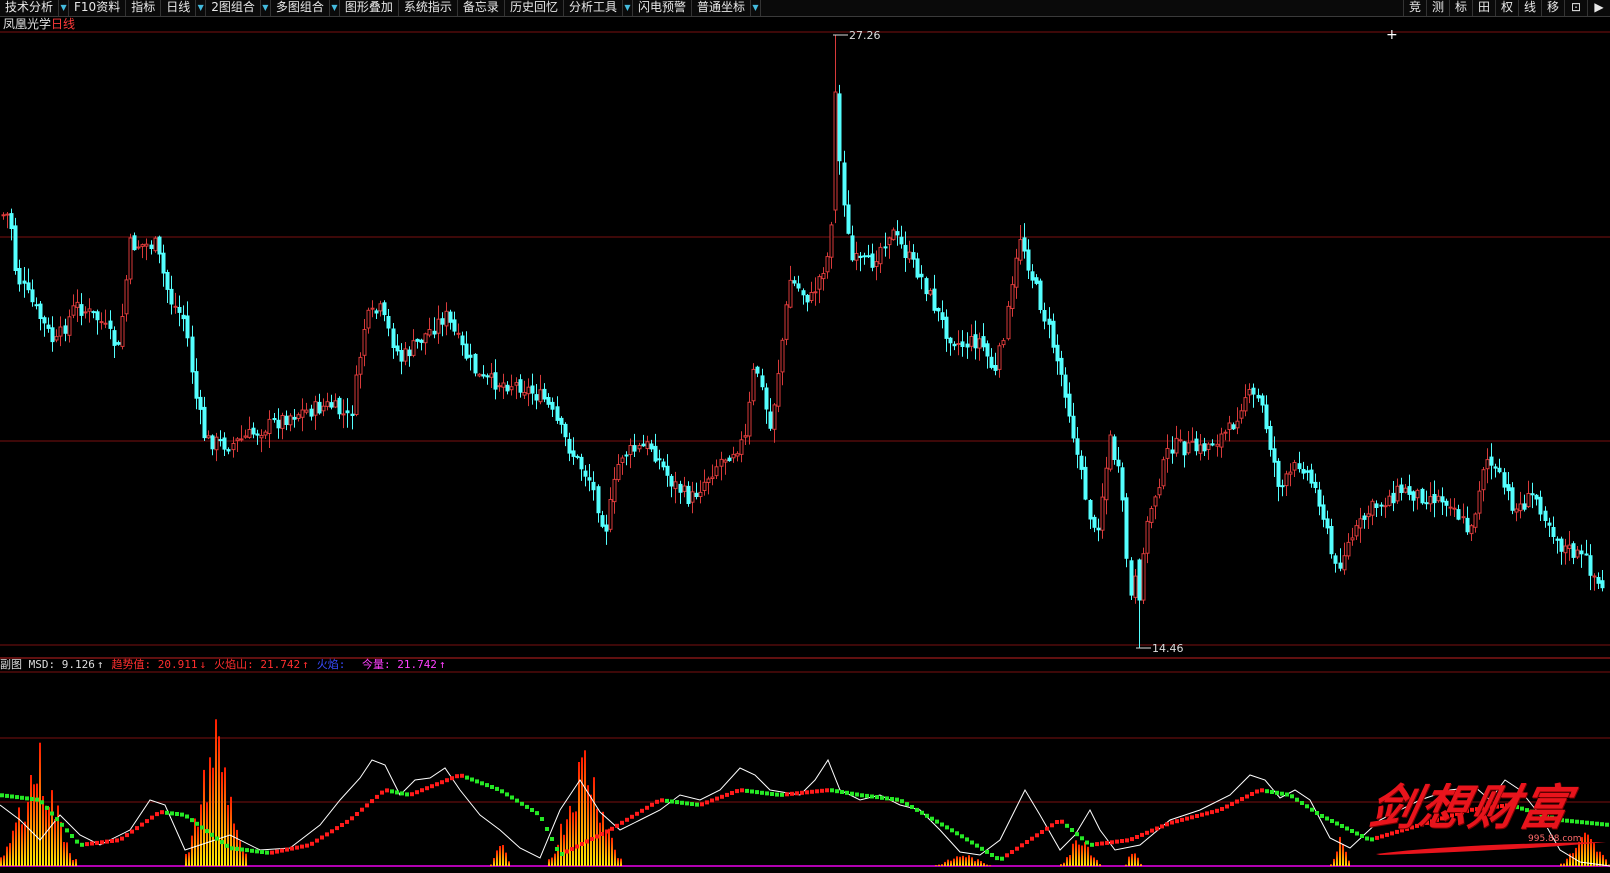 The height and width of the screenshot is (873, 1610). Describe the element at coordinates (399, 664) in the screenshot. I see `indicator-value: 今量: 21.742` at that location.